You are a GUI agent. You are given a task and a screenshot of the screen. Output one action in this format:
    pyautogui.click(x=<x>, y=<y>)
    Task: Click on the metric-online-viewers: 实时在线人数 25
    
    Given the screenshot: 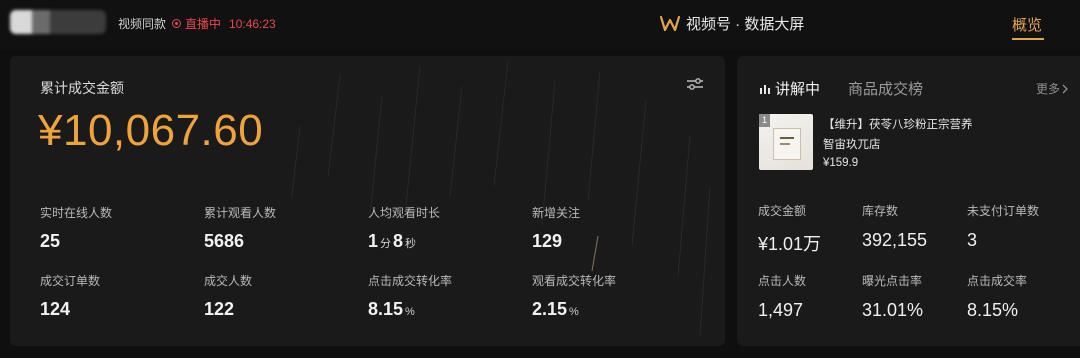 What is the action you would take?
    pyautogui.click(x=76, y=228)
    